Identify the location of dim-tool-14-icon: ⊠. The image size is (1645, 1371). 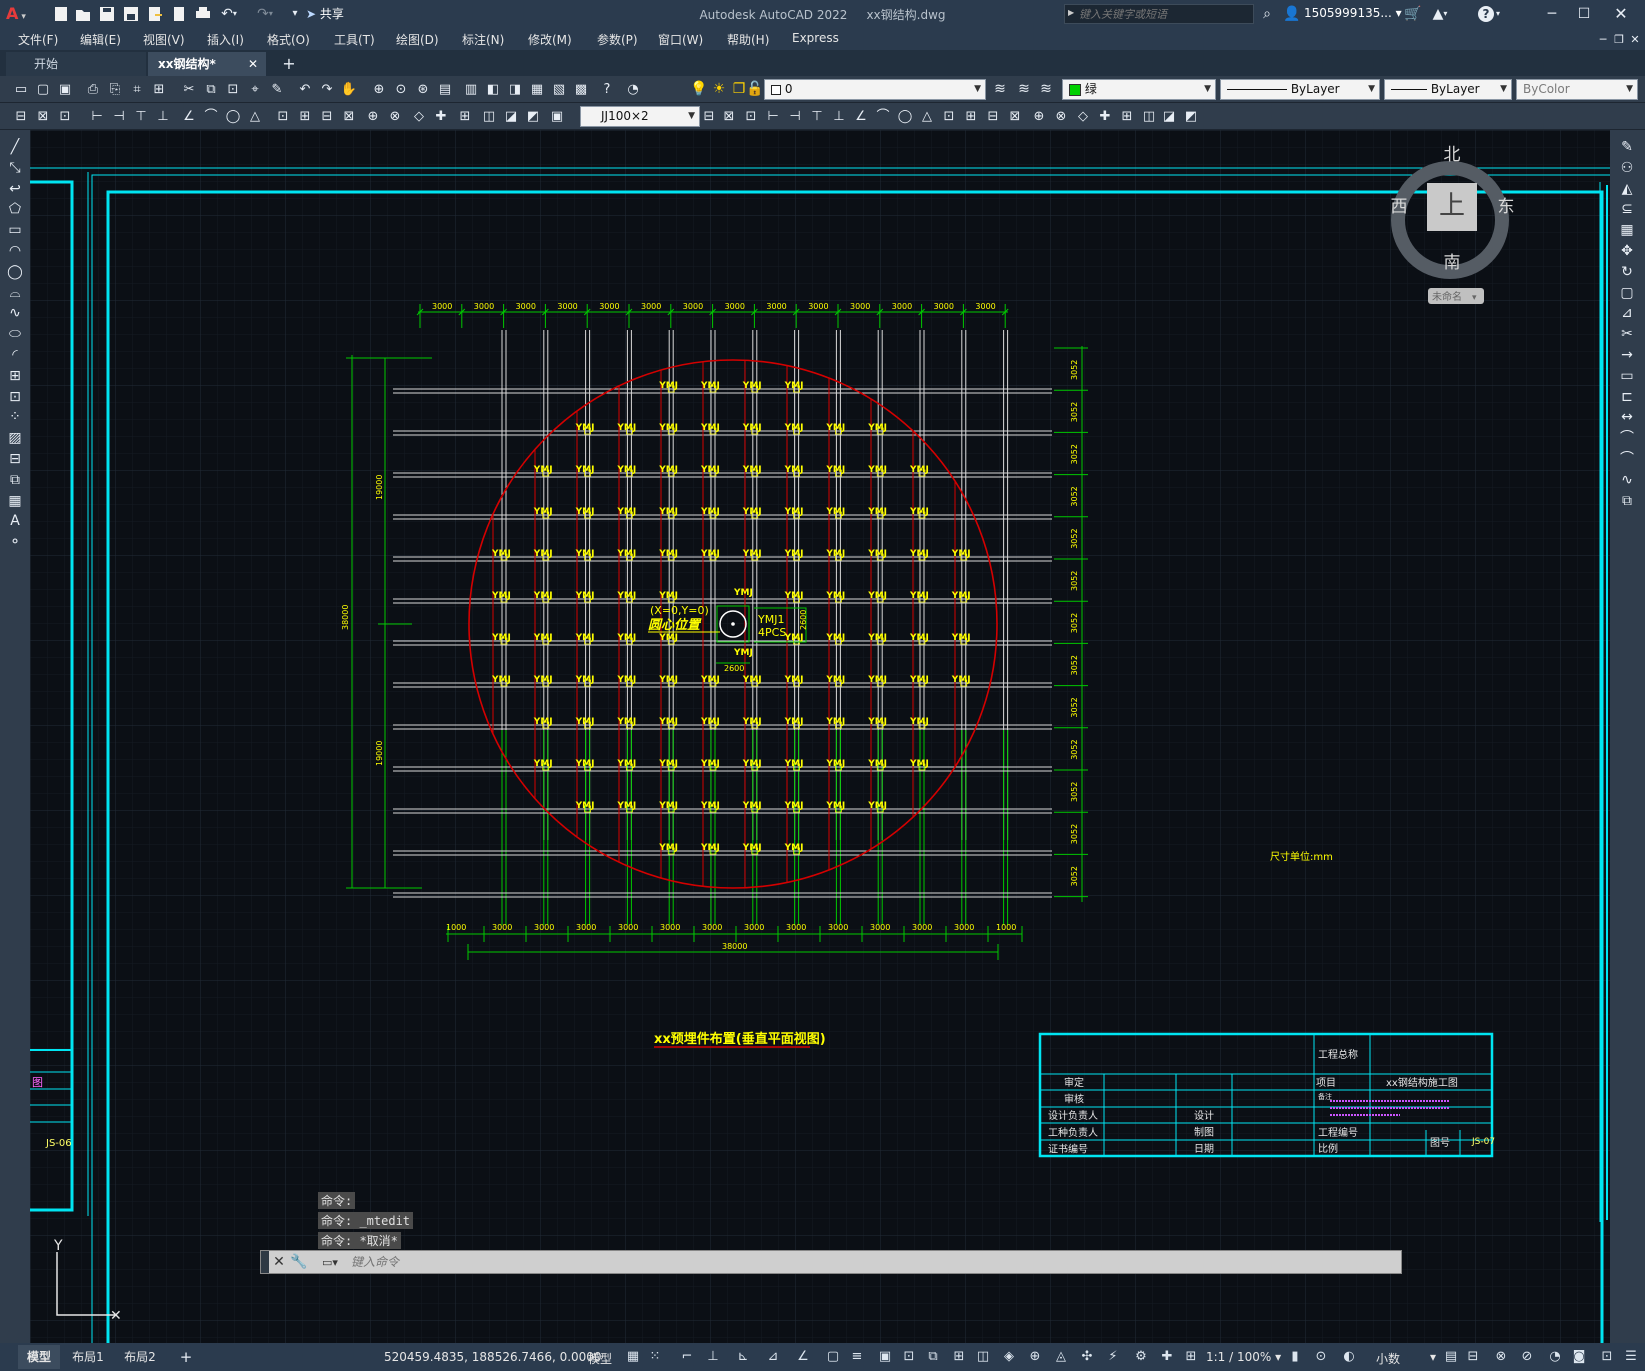
(349, 116).